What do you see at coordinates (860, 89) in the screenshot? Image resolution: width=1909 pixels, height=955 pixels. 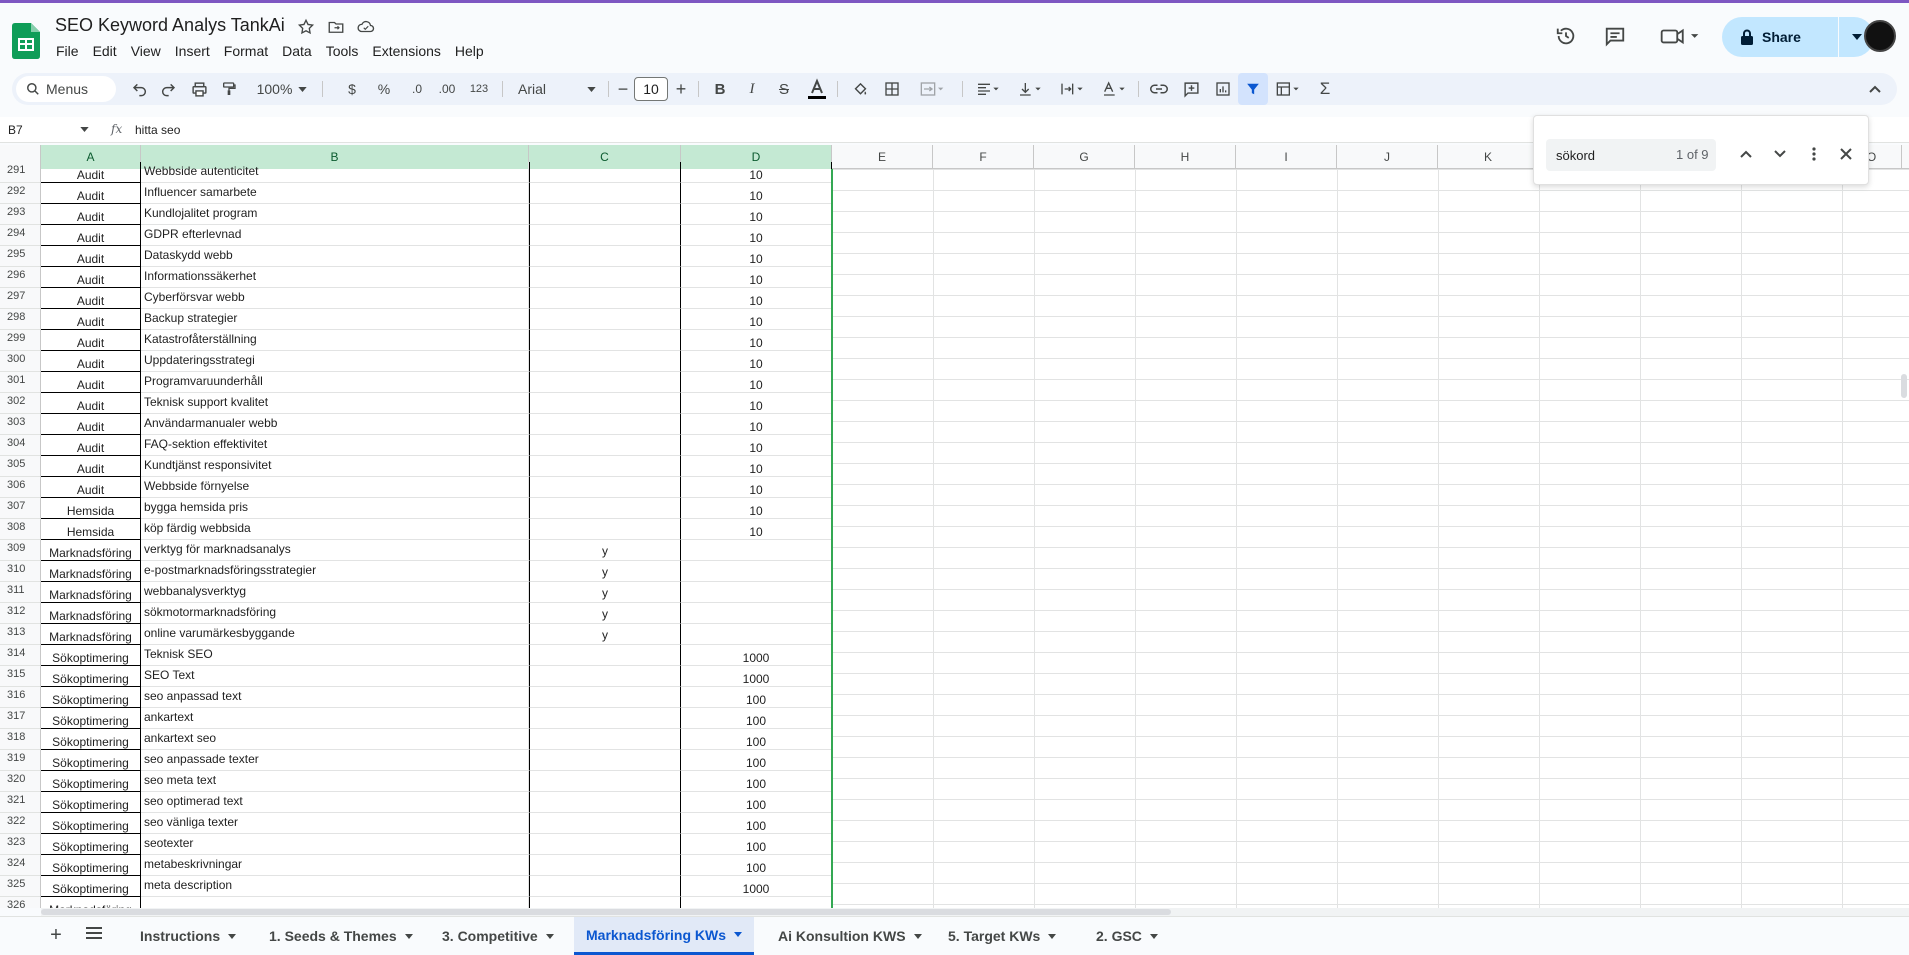 I see `fill-color-icon` at bounding box center [860, 89].